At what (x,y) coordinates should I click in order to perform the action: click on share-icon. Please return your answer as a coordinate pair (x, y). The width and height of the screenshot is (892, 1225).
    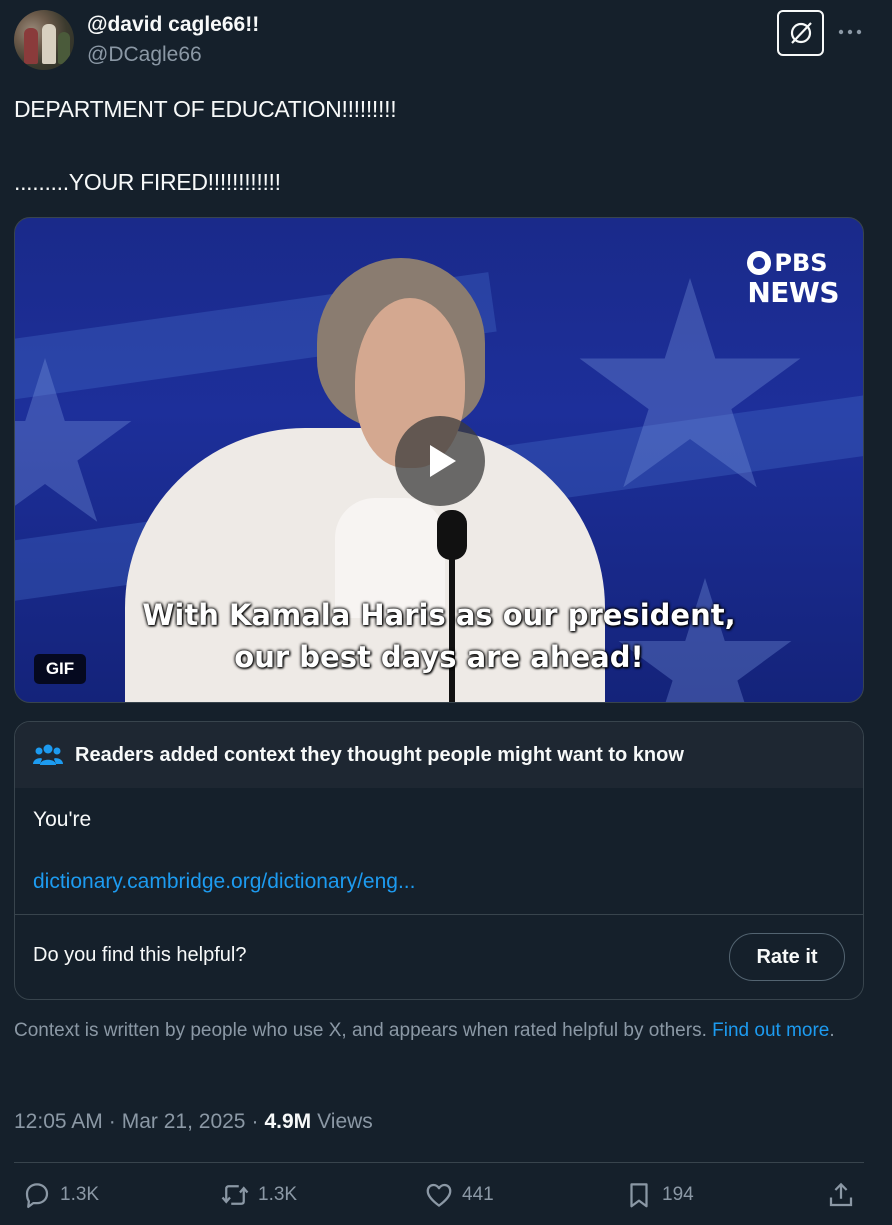
    Looking at the image, I should click on (841, 1194).